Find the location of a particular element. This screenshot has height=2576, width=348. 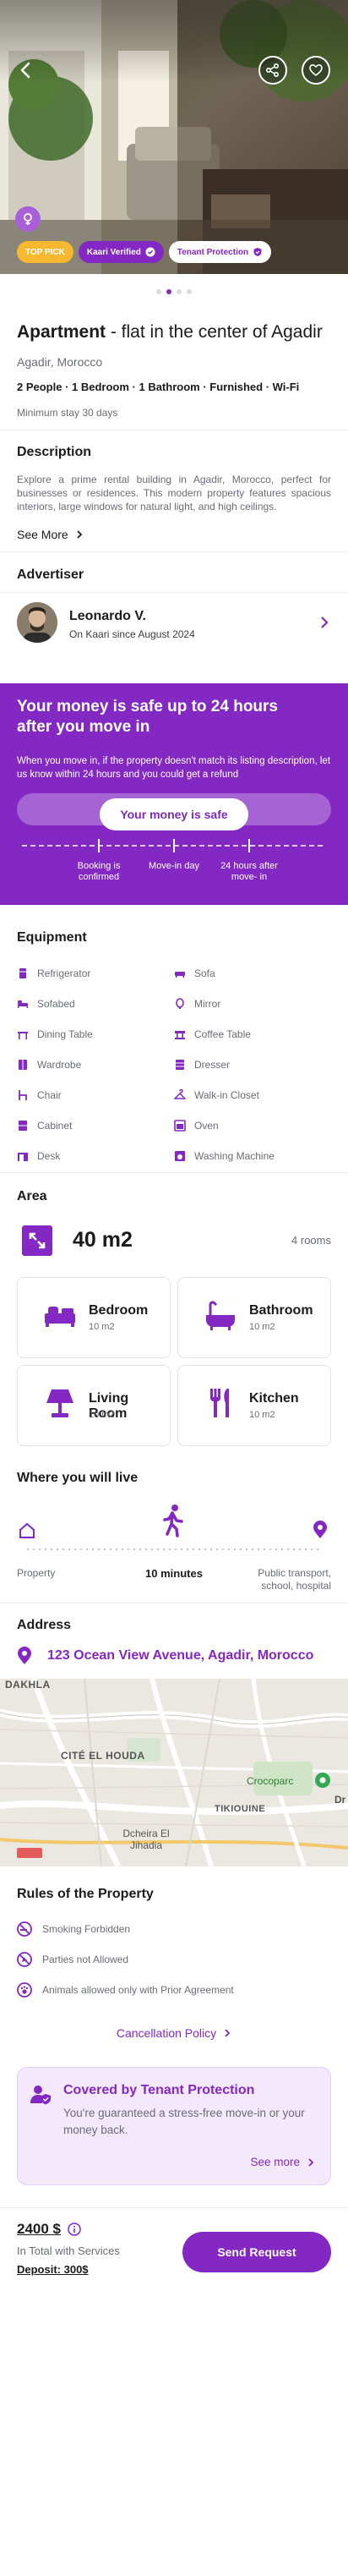

listing-title: Apartment - flat in the center of Agadir is located at coordinates (174, 332).